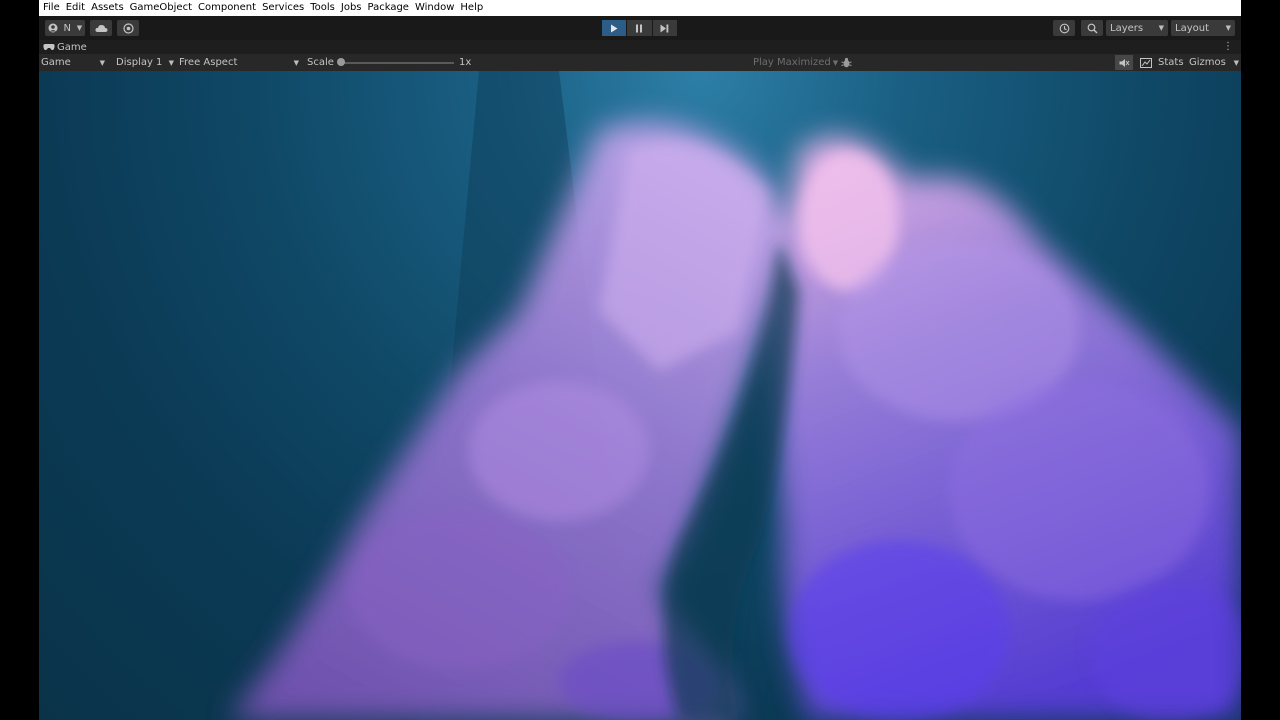 This screenshot has height=720, width=1280. I want to click on cloud-button, so click(101, 28).